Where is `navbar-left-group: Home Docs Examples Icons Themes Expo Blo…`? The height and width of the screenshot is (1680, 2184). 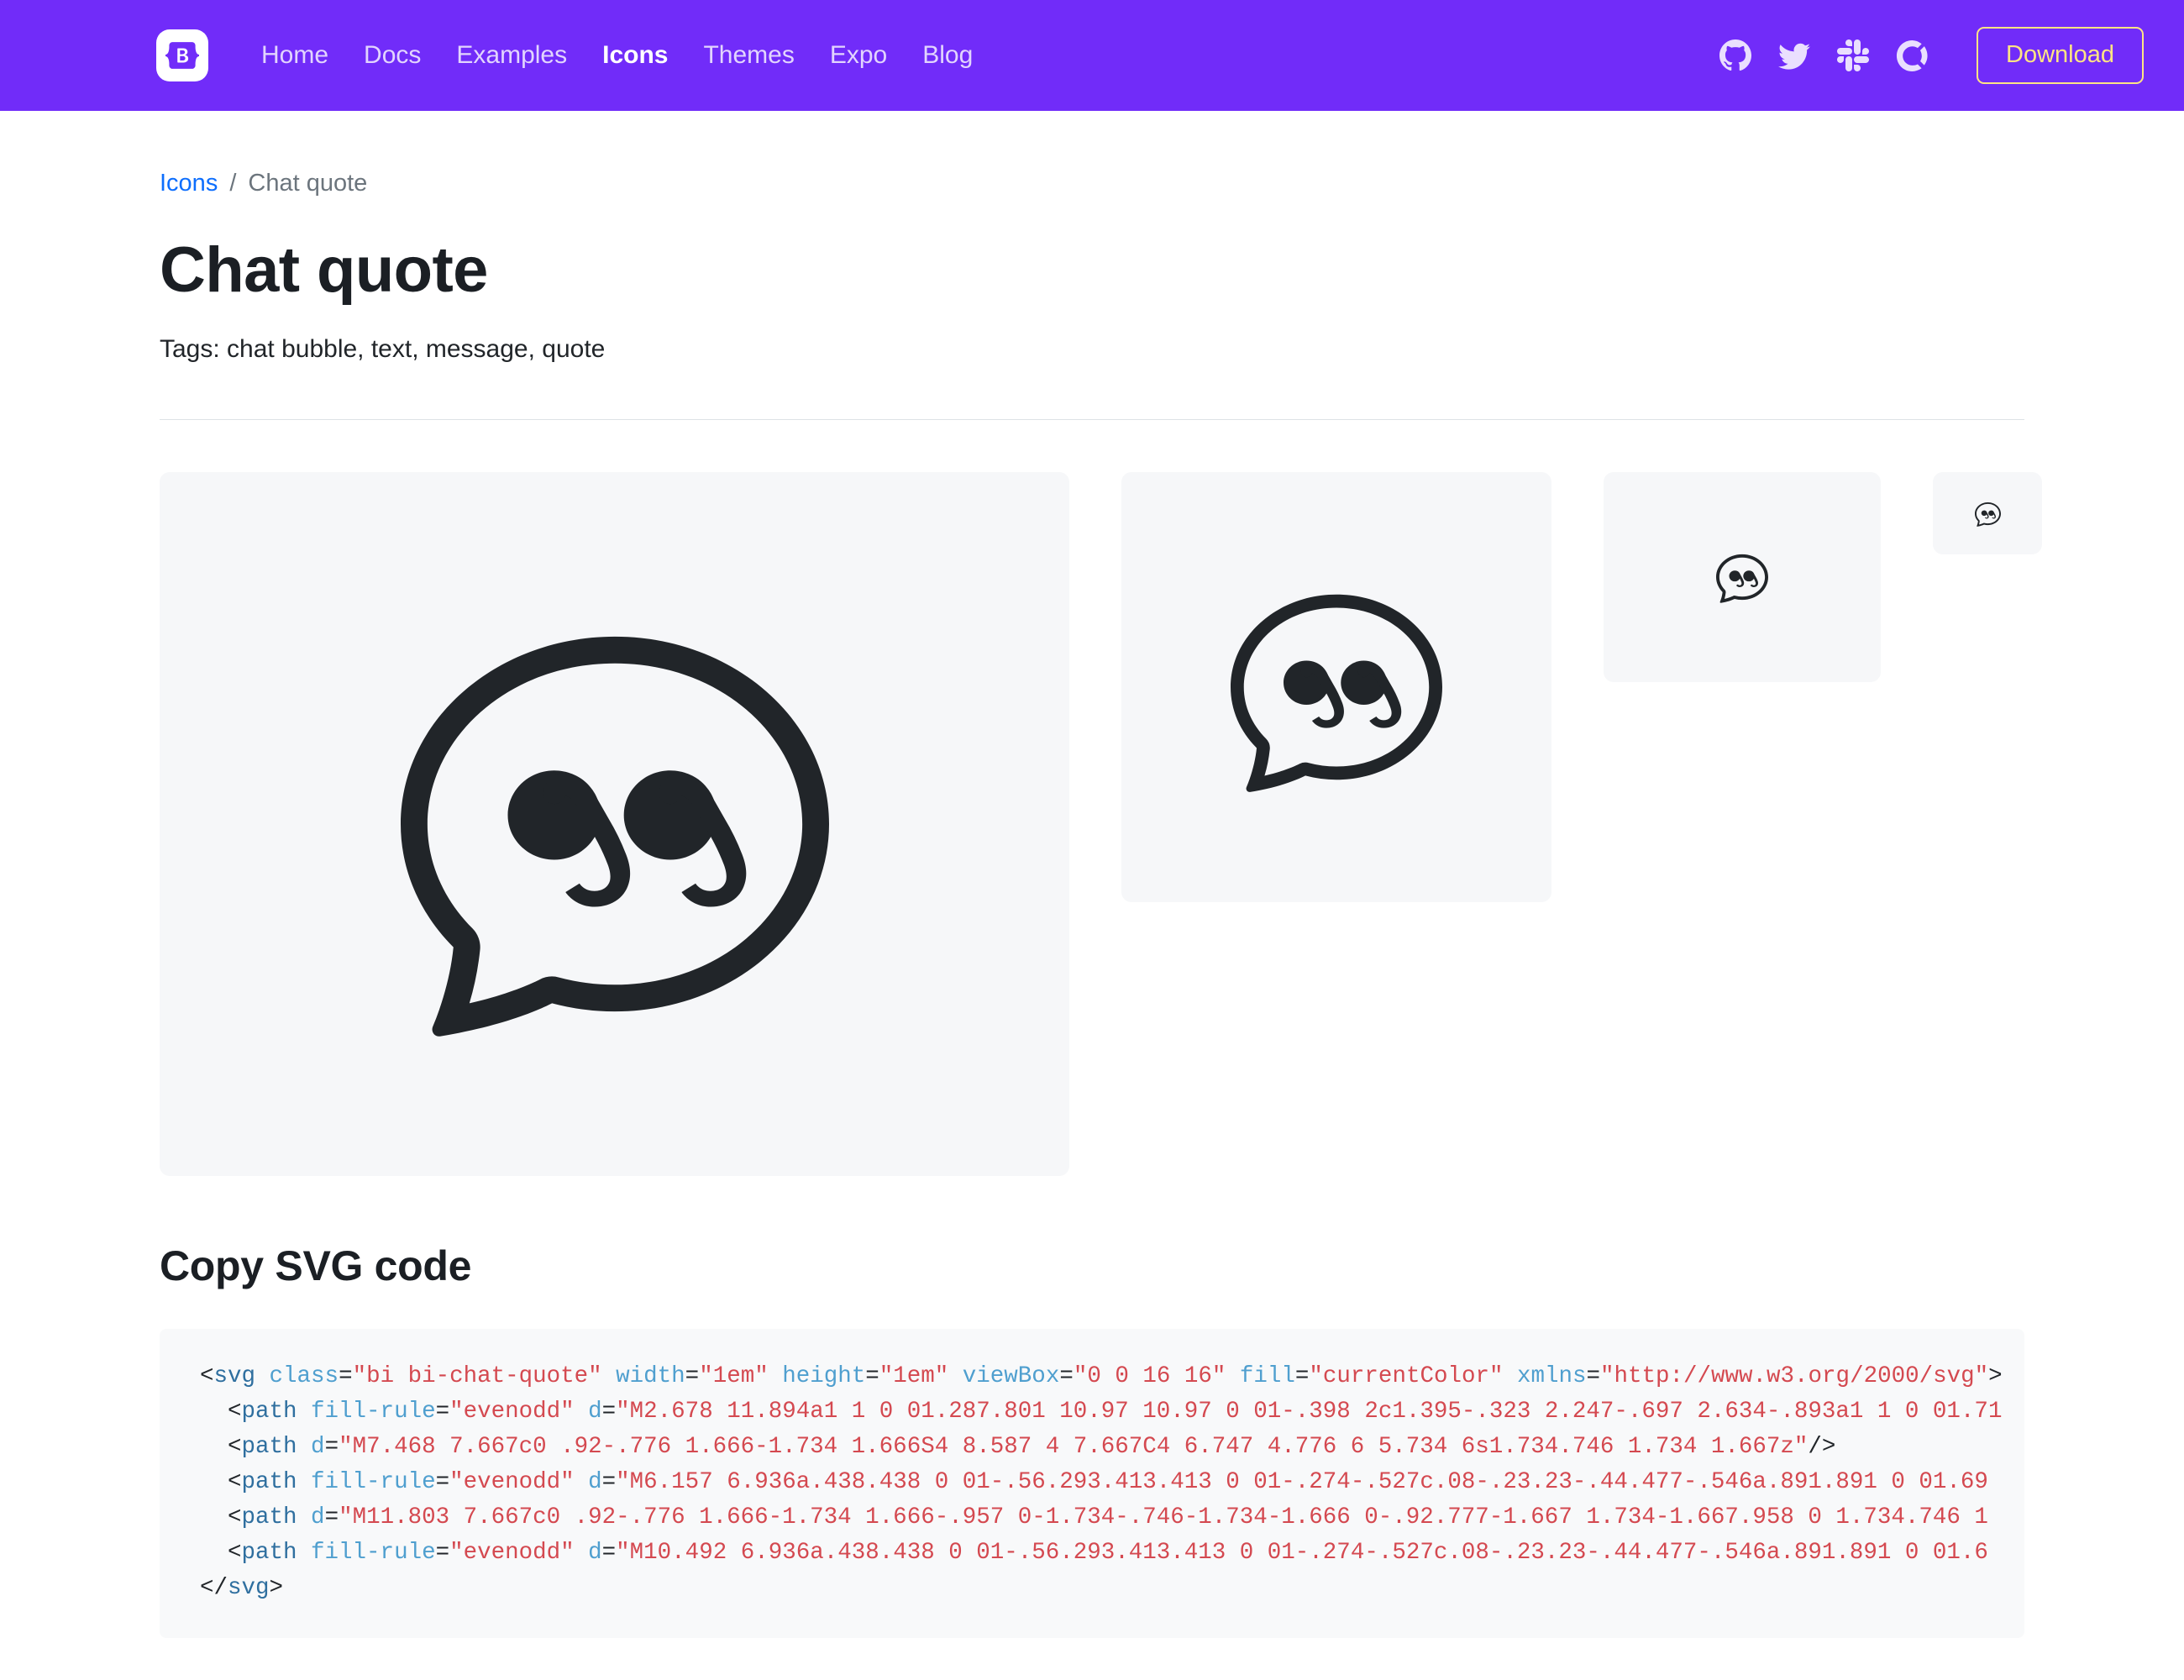 navbar-left-group: Home Docs Examples Icons Themes Expo Blo… is located at coordinates (495, 55).